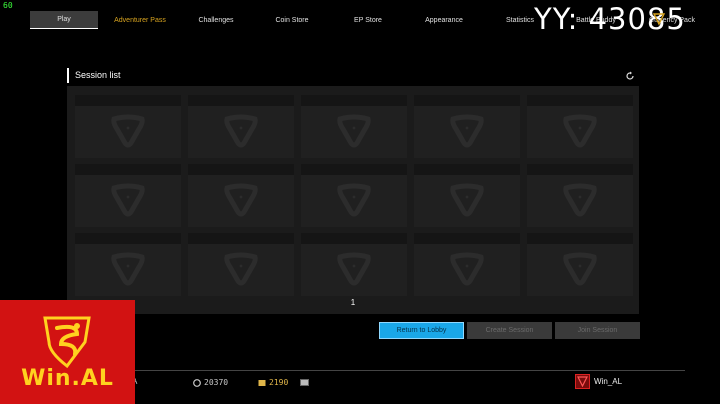 This screenshot has width=720, height=404. What do you see at coordinates (608, 381) in the screenshot?
I see `player-name: Win_AL` at bounding box center [608, 381].